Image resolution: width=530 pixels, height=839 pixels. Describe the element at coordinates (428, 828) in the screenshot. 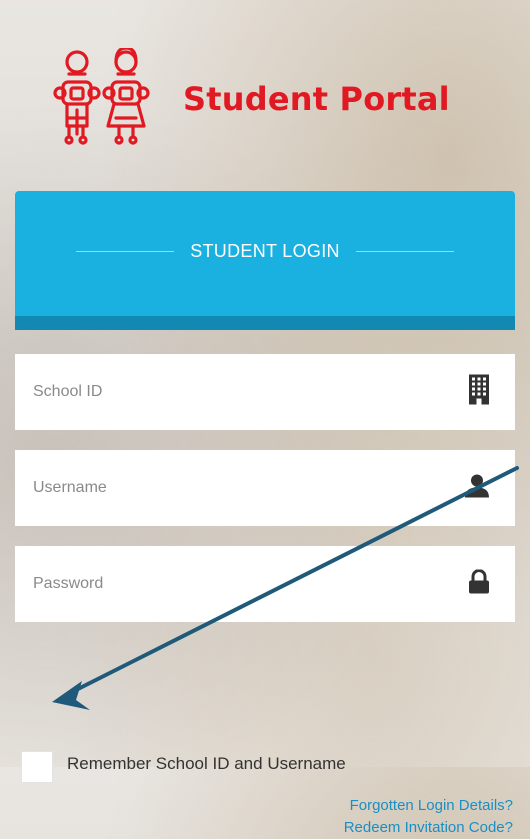

I see `redeem-invitation-link: Redeem Invitation Code?` at that location.